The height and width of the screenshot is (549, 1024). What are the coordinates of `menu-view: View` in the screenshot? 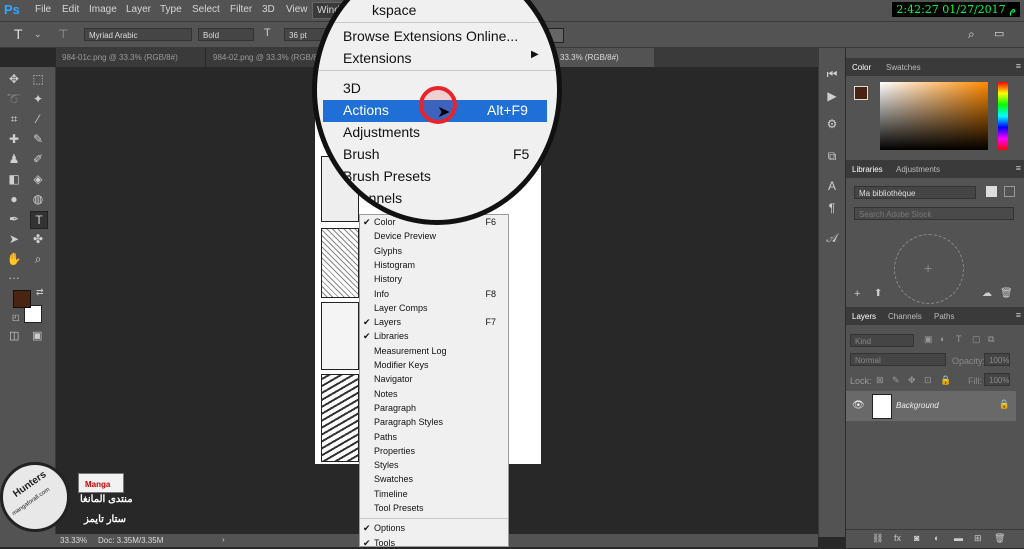 It's located at (297, 9).